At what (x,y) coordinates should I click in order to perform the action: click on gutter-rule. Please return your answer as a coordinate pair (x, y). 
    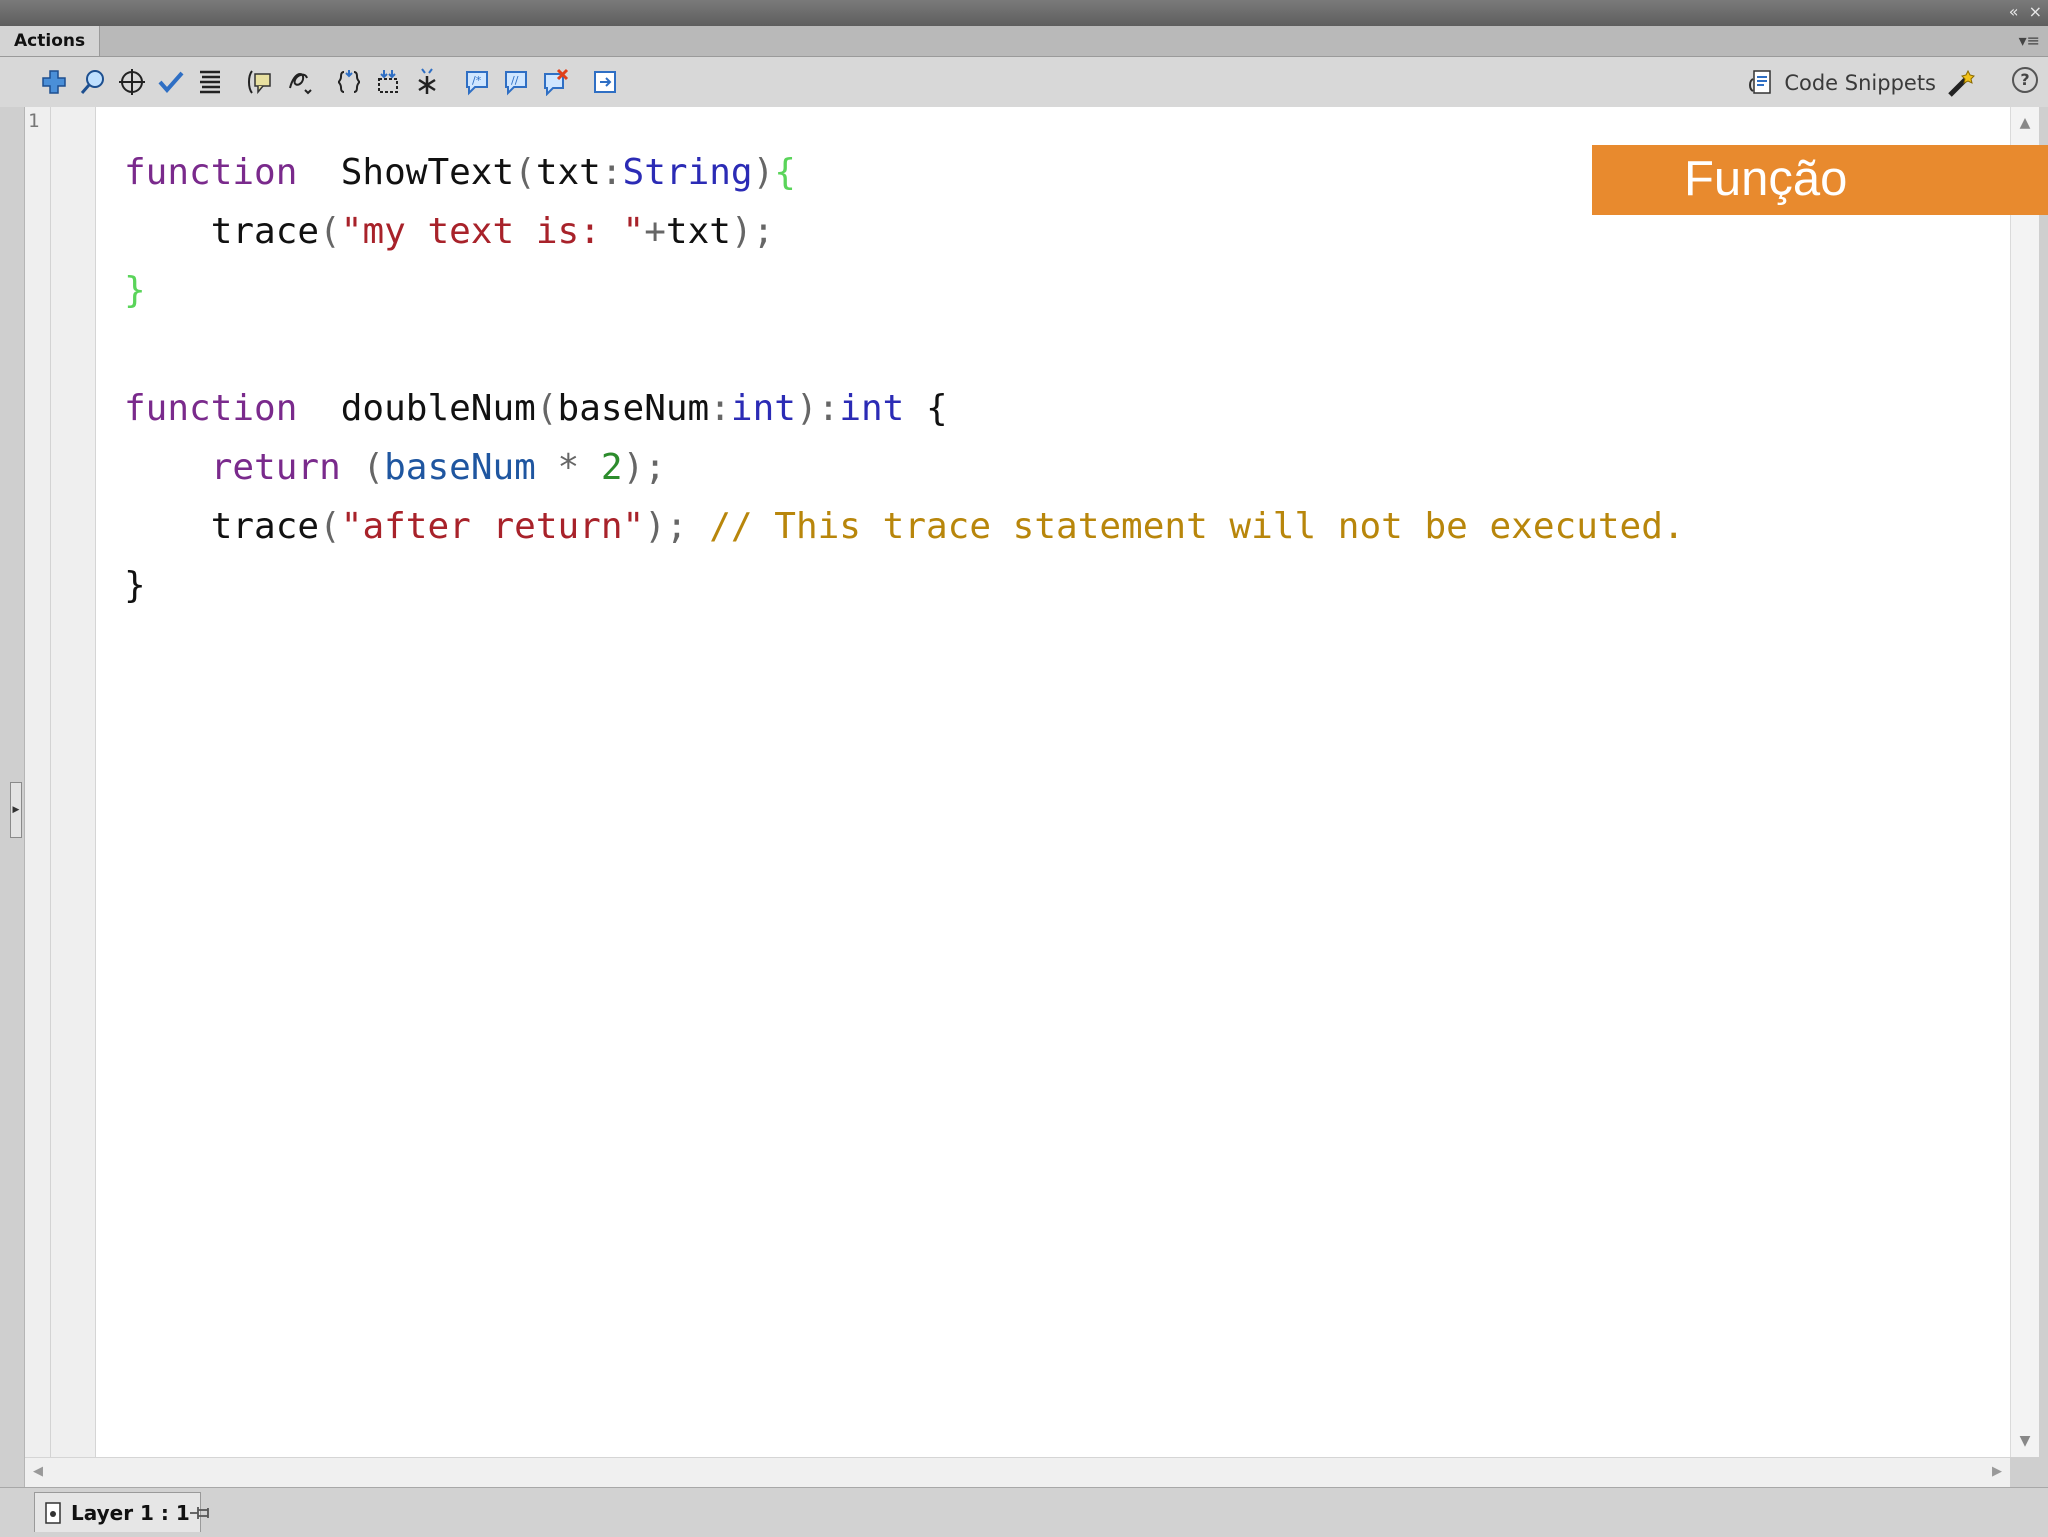
    Looking at the image, I should click on (50, 782).